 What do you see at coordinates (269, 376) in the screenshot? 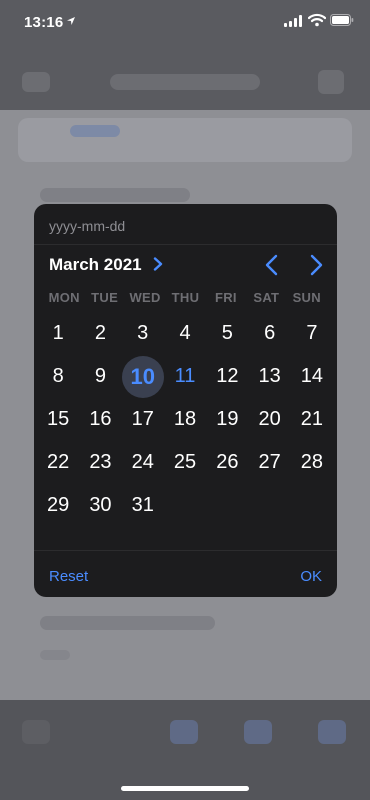
I see `calendar-day: 13` at bounding box center [269, 376].